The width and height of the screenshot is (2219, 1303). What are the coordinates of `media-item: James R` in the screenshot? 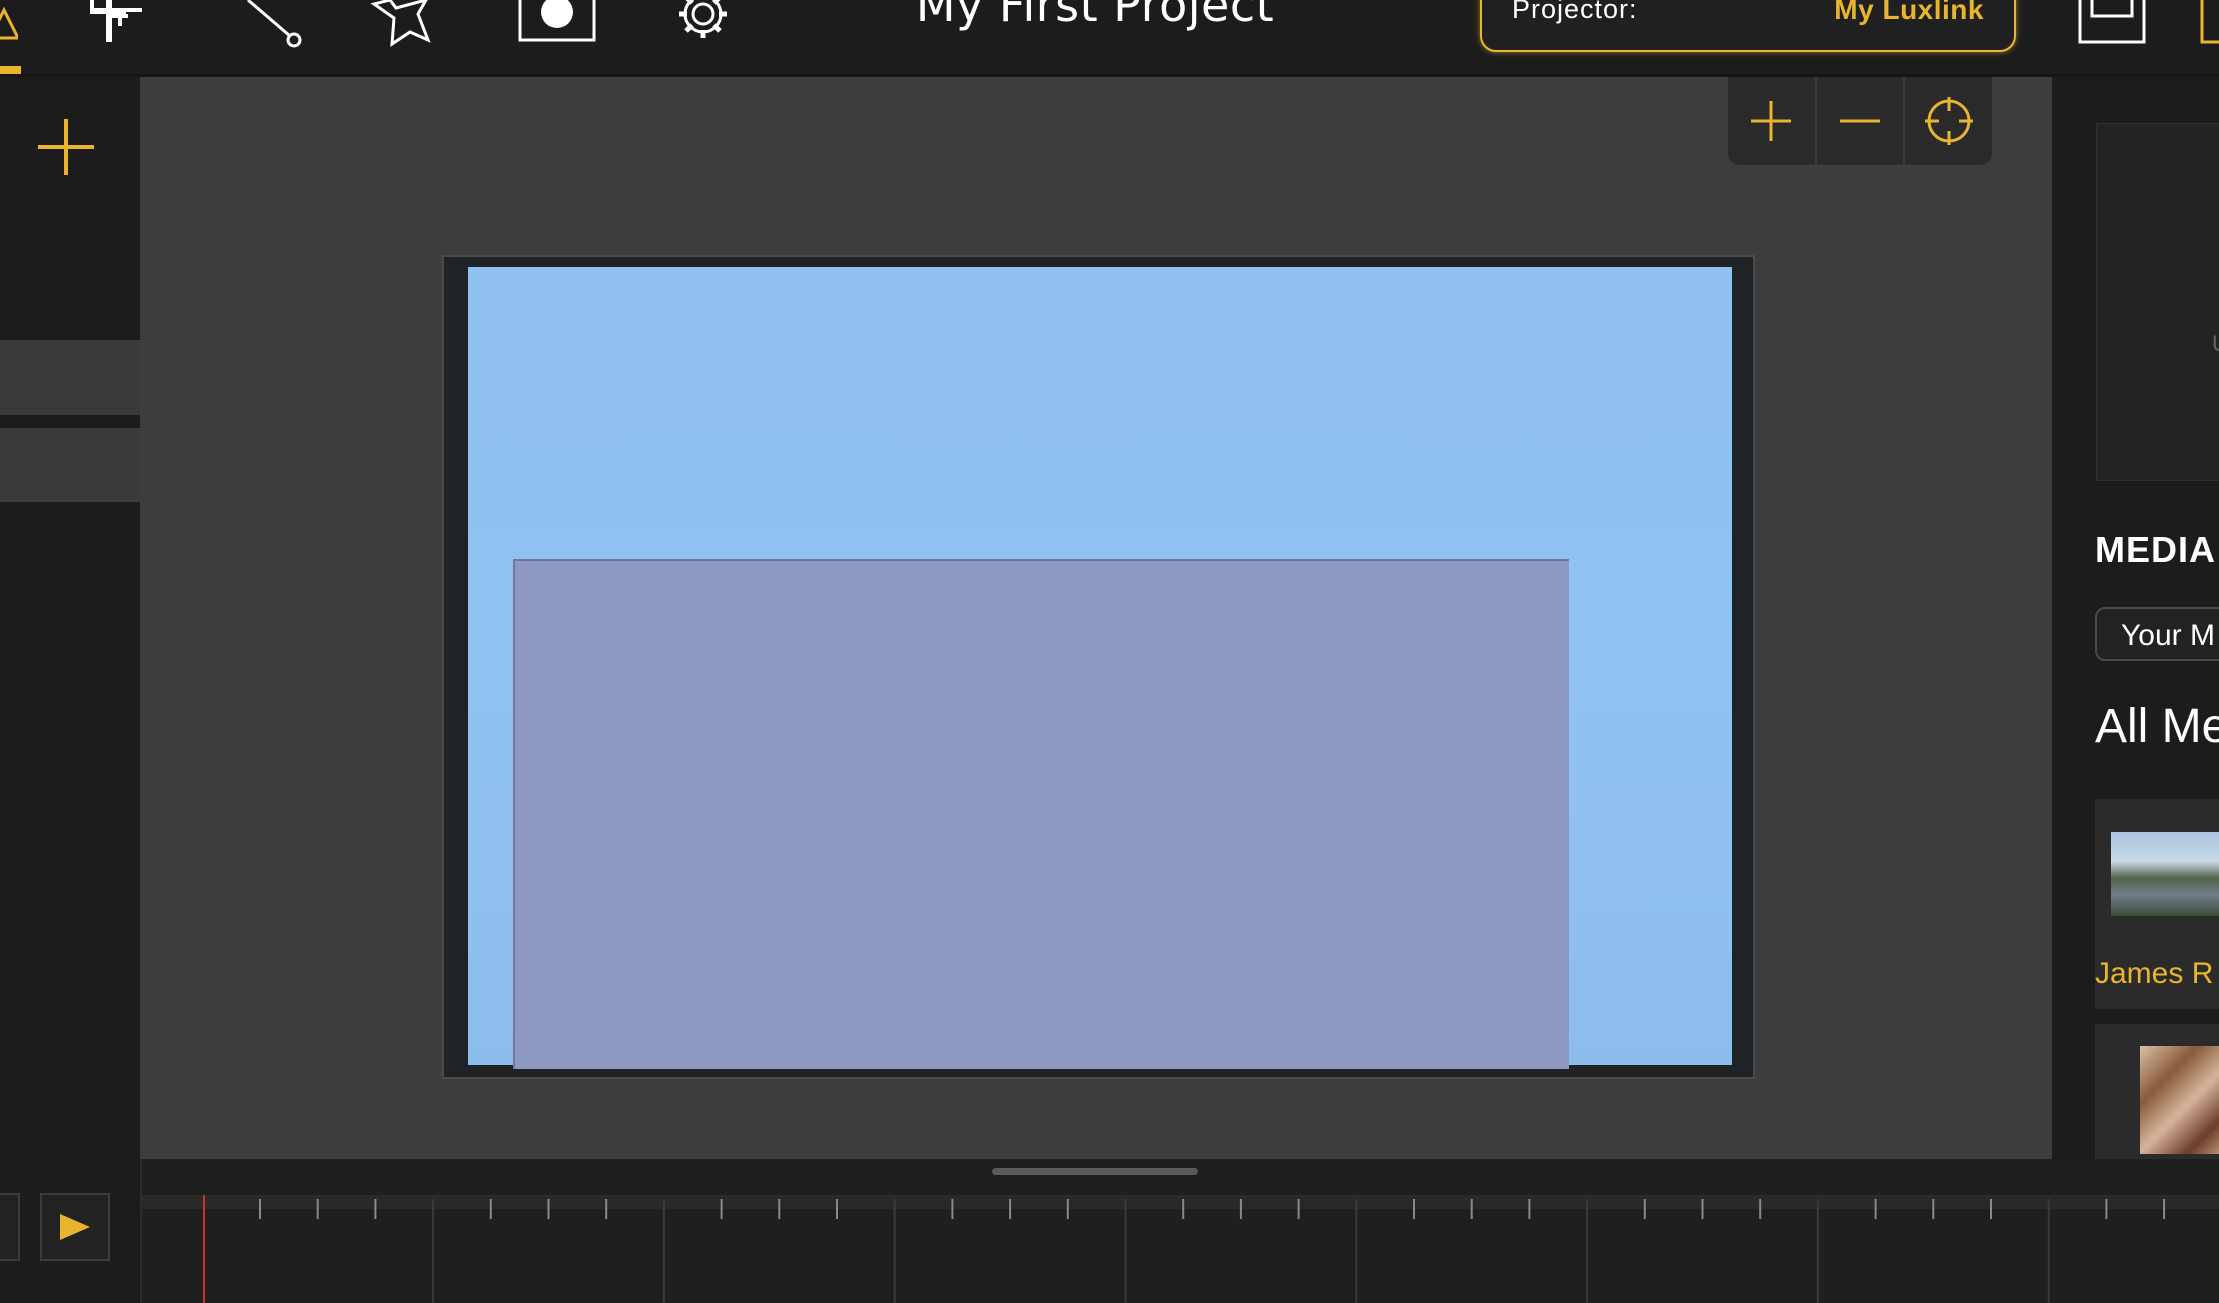 It's located at (2157, 904).